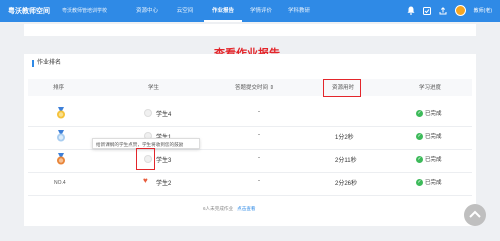  What do you see at coordinates (430, 88) in the screenshot?
I see `column-header-progress: 学习进度` at bounding box center [430, 88].